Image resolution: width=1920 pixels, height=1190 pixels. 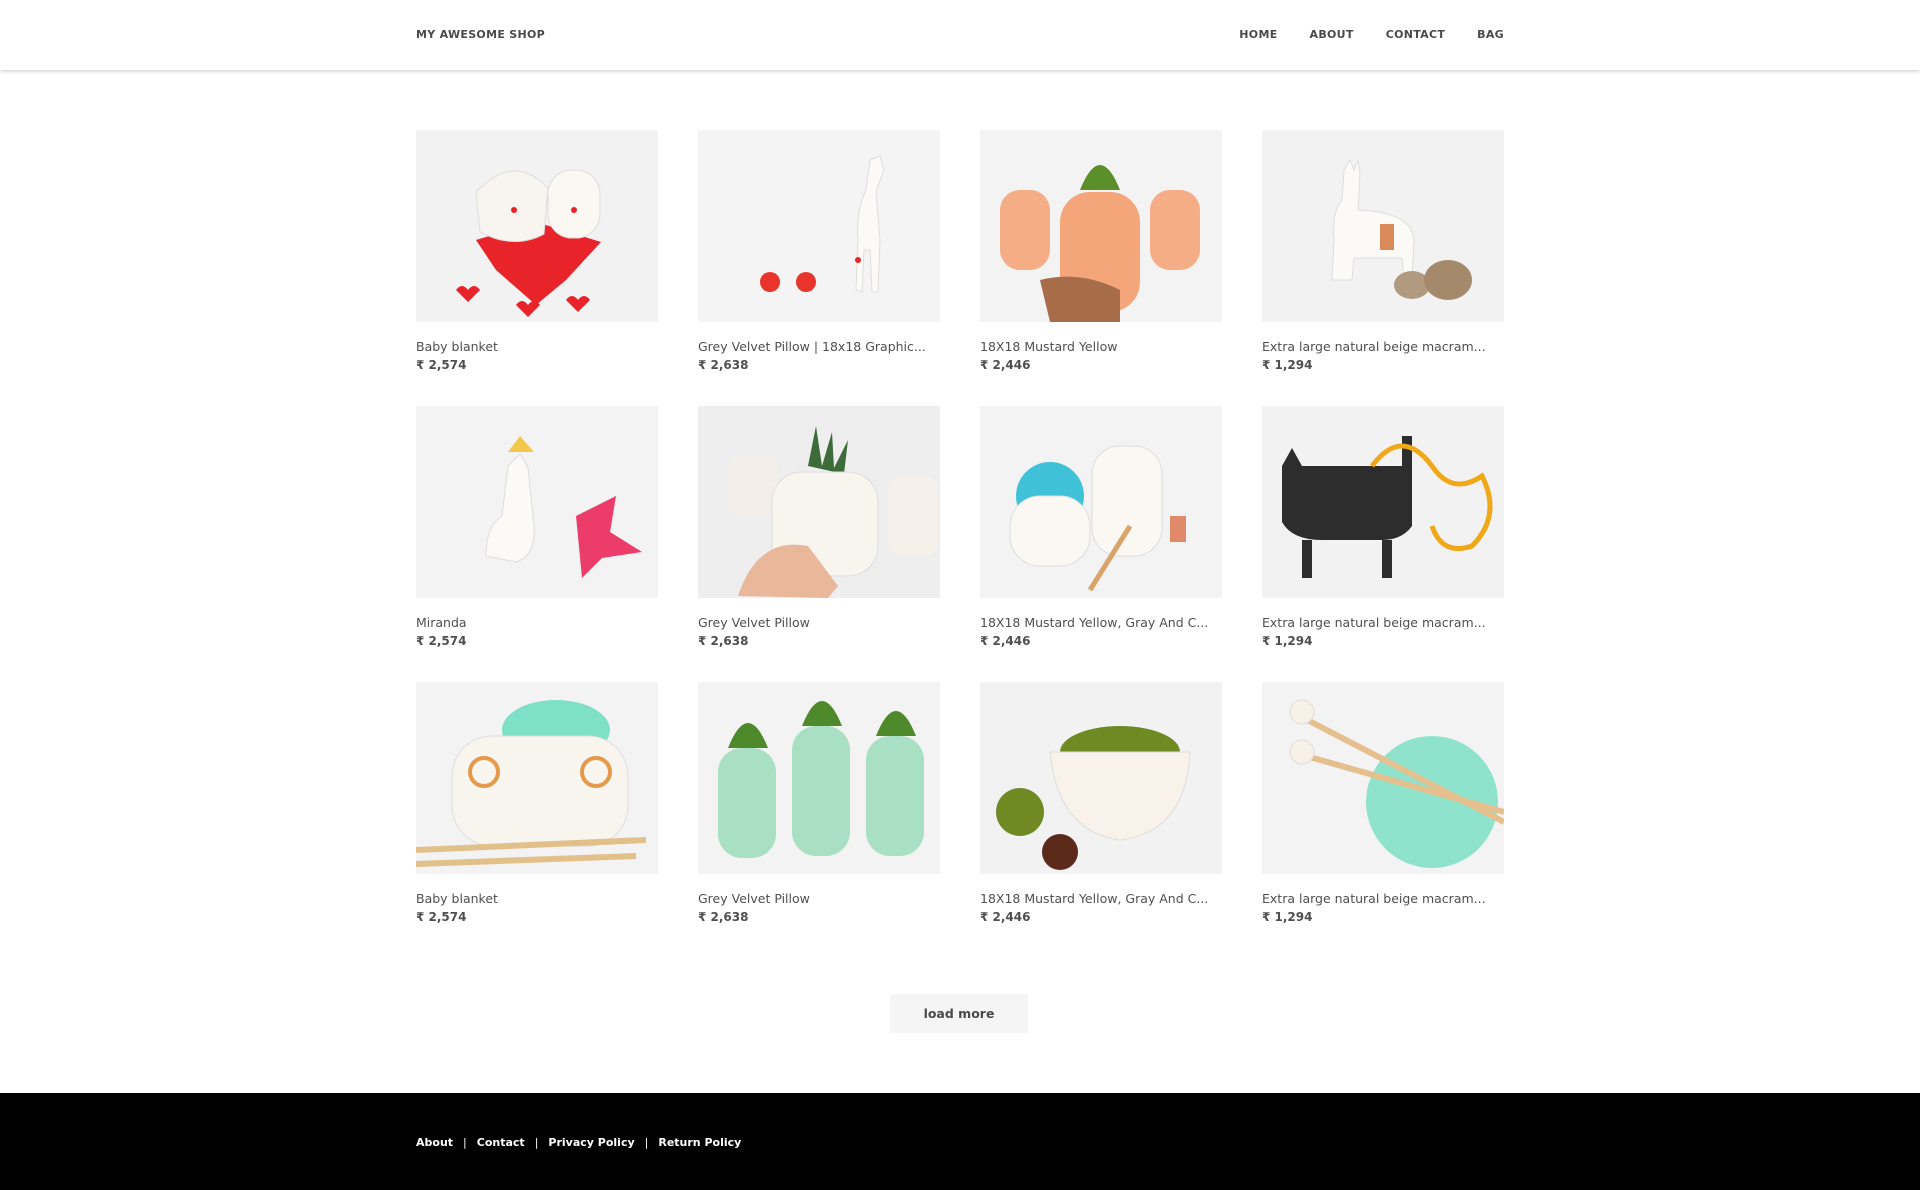 I want to click on nav-home: HOME, so click(x=1258, y=34).